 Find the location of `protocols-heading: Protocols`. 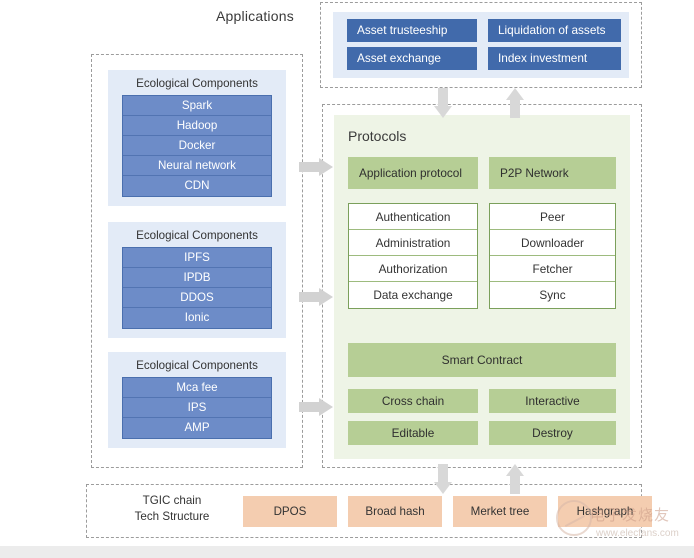

protocols-heading: Protocols is located at coordinates (377, 136).